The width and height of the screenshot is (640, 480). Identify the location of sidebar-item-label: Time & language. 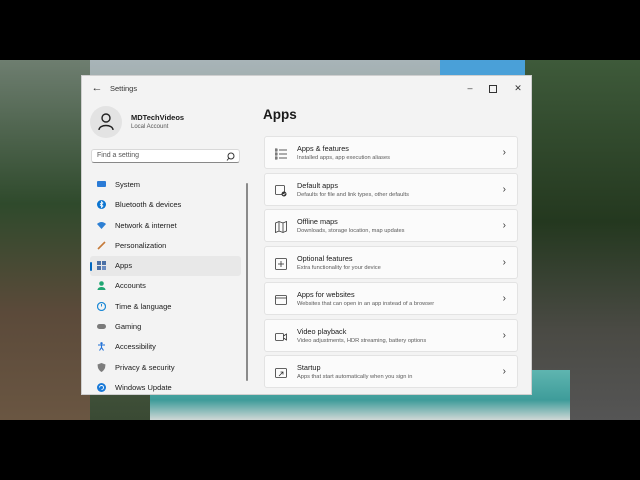
(143, 306).